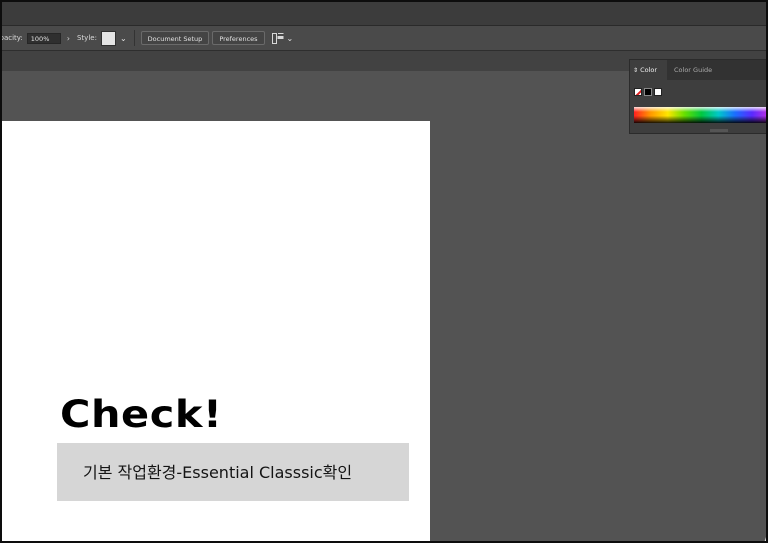 Image resolution: width=768 pixels, height=543 pixels. I want to click on arrange-icon, so click(277, 38).